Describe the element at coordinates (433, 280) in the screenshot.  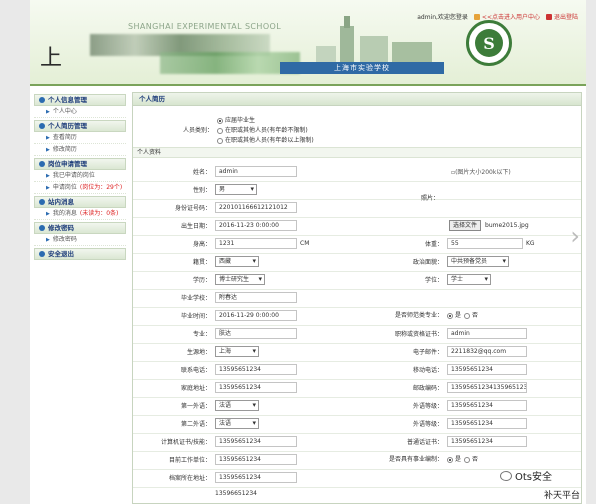
I see `degree-label: 学位：` at that location.